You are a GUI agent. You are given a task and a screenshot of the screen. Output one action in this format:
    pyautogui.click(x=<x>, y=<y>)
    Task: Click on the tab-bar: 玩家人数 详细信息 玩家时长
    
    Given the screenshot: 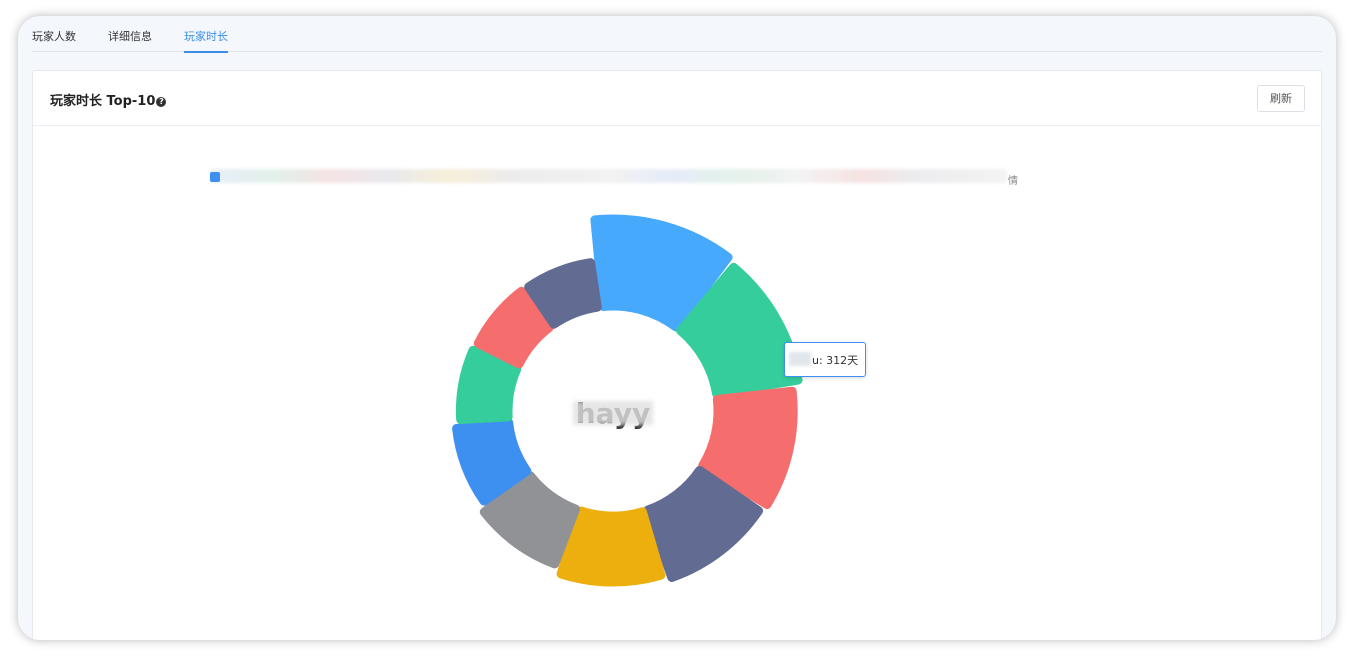 What is the action you would take?
    pyautogui.click(x=677, y=34)
    